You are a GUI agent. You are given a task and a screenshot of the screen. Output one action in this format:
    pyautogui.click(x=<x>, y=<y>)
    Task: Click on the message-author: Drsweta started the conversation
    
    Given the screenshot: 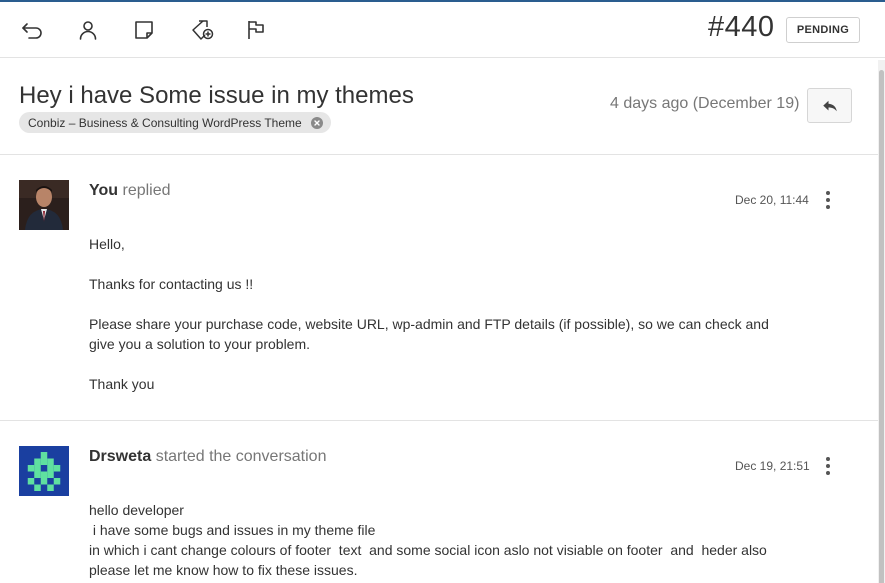 What is the action you would take?
    pyautogui.click(x=207, y=457)
    